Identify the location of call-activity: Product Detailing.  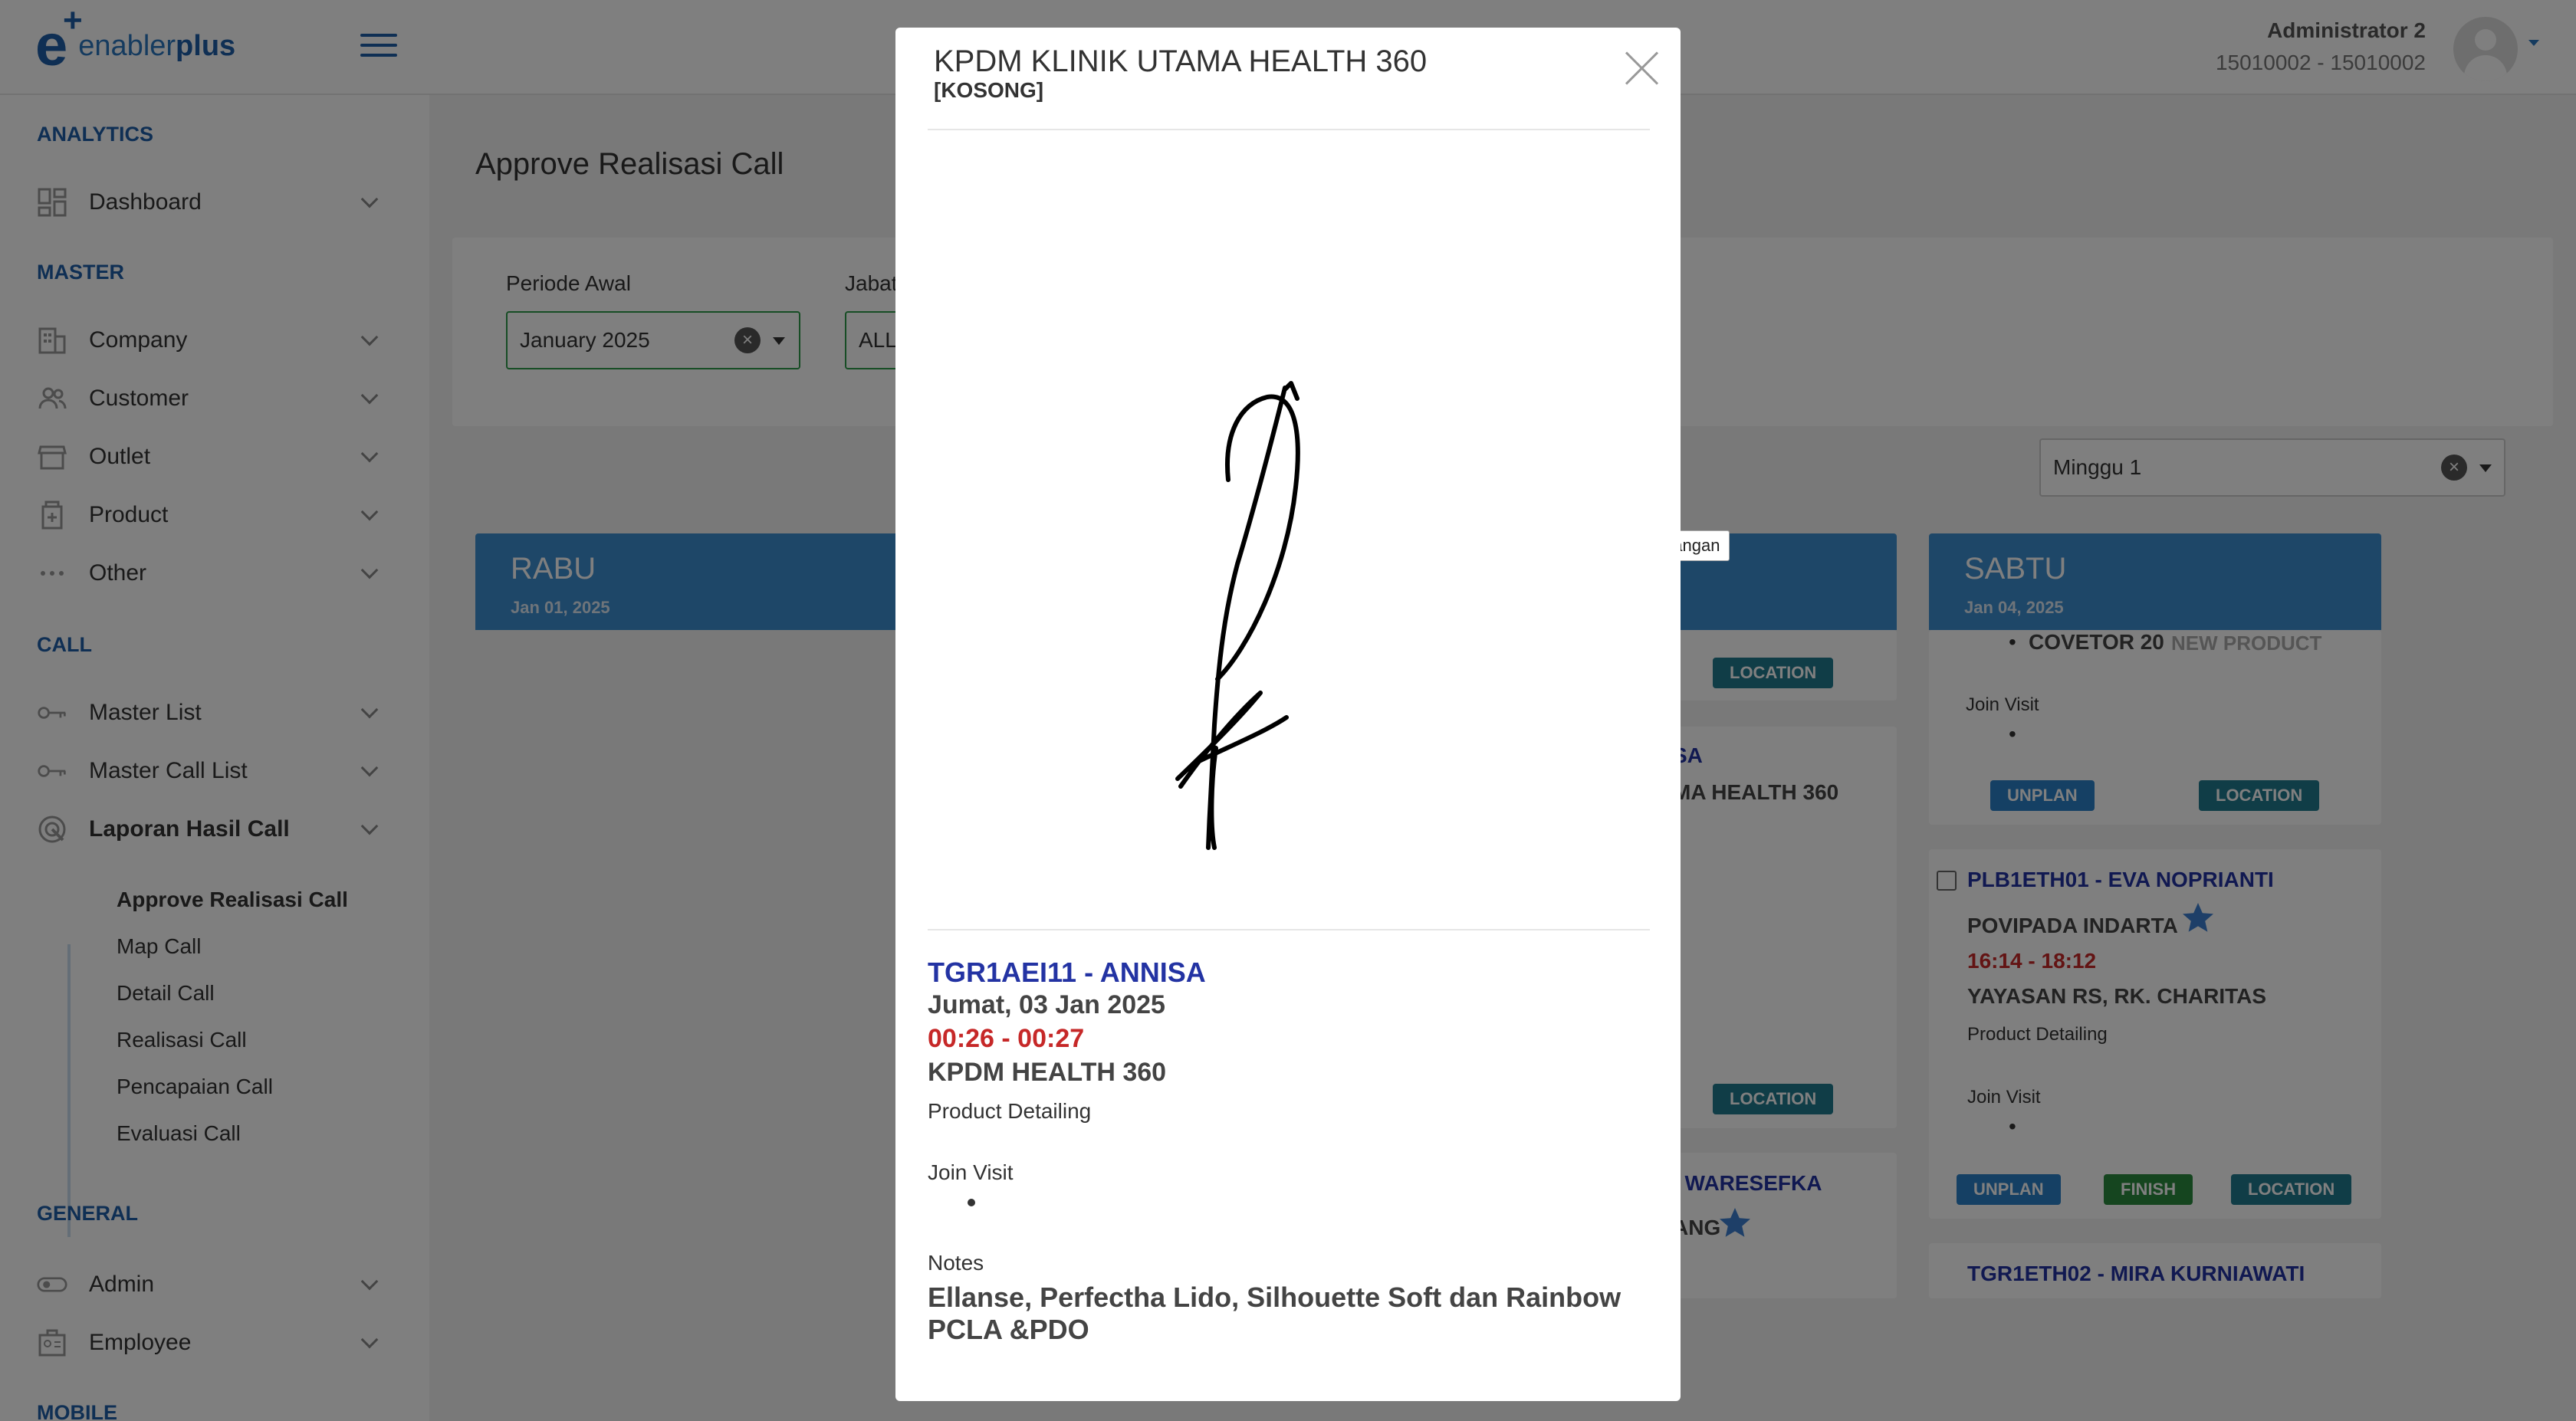
(1010, 1111).